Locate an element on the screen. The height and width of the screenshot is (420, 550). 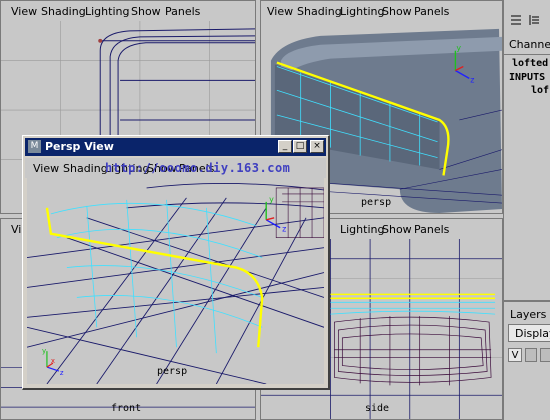
layer-color-swatch is located at coordinates (545, 355).